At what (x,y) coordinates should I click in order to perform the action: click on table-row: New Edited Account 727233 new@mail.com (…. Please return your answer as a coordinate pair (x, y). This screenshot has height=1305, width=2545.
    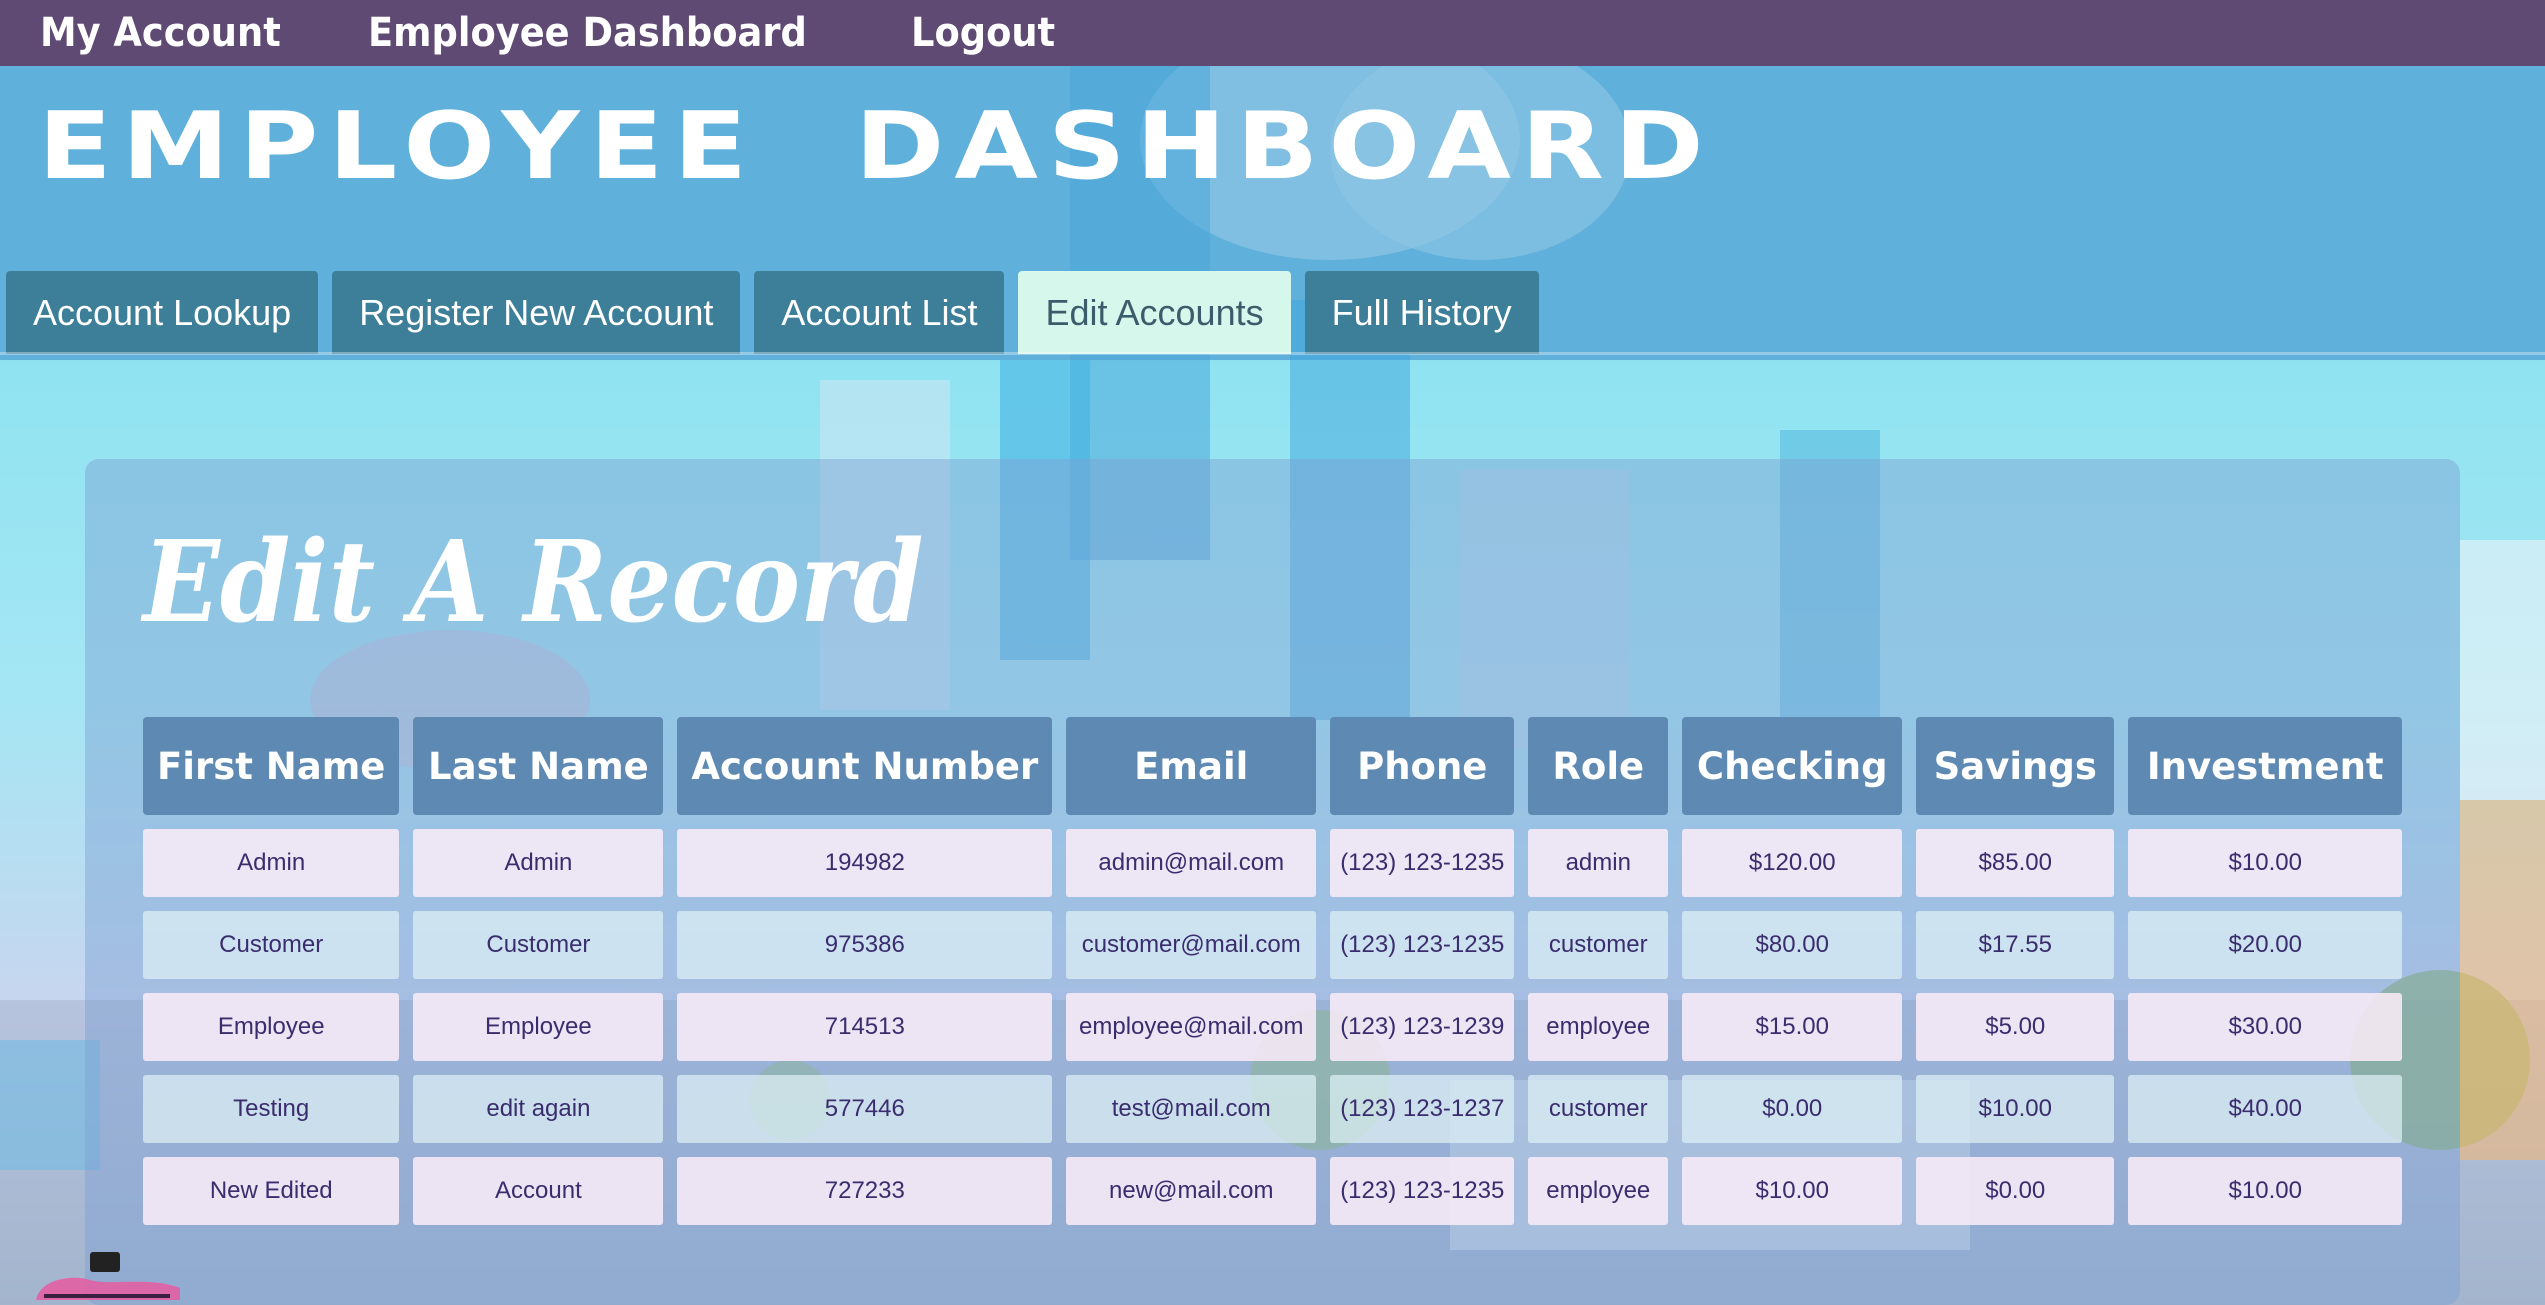
    Looking at the image, I should click on (1273, 1191).